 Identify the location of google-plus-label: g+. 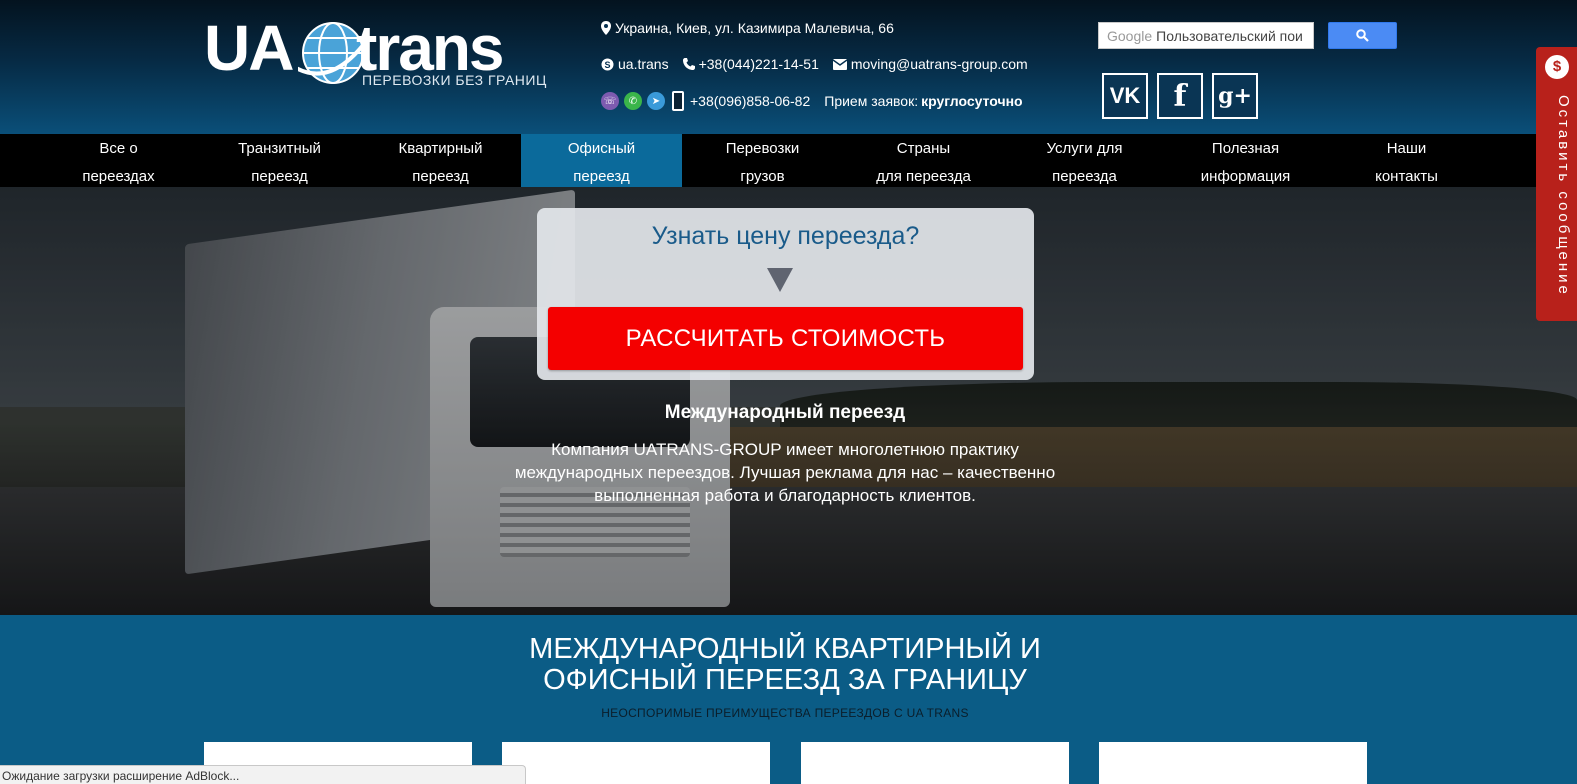
(1235, 96).